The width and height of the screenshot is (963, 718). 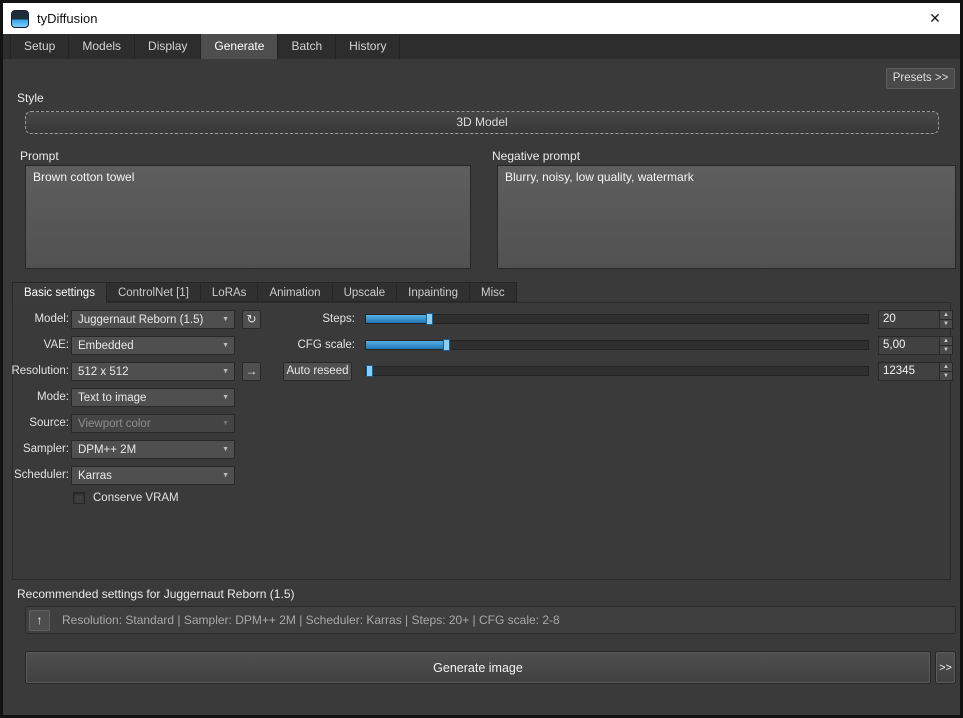 What do you see at coordinates (39, 156) in the screenshot?
I see `prompt-label: Prompt` at bounding box center [39, 156].